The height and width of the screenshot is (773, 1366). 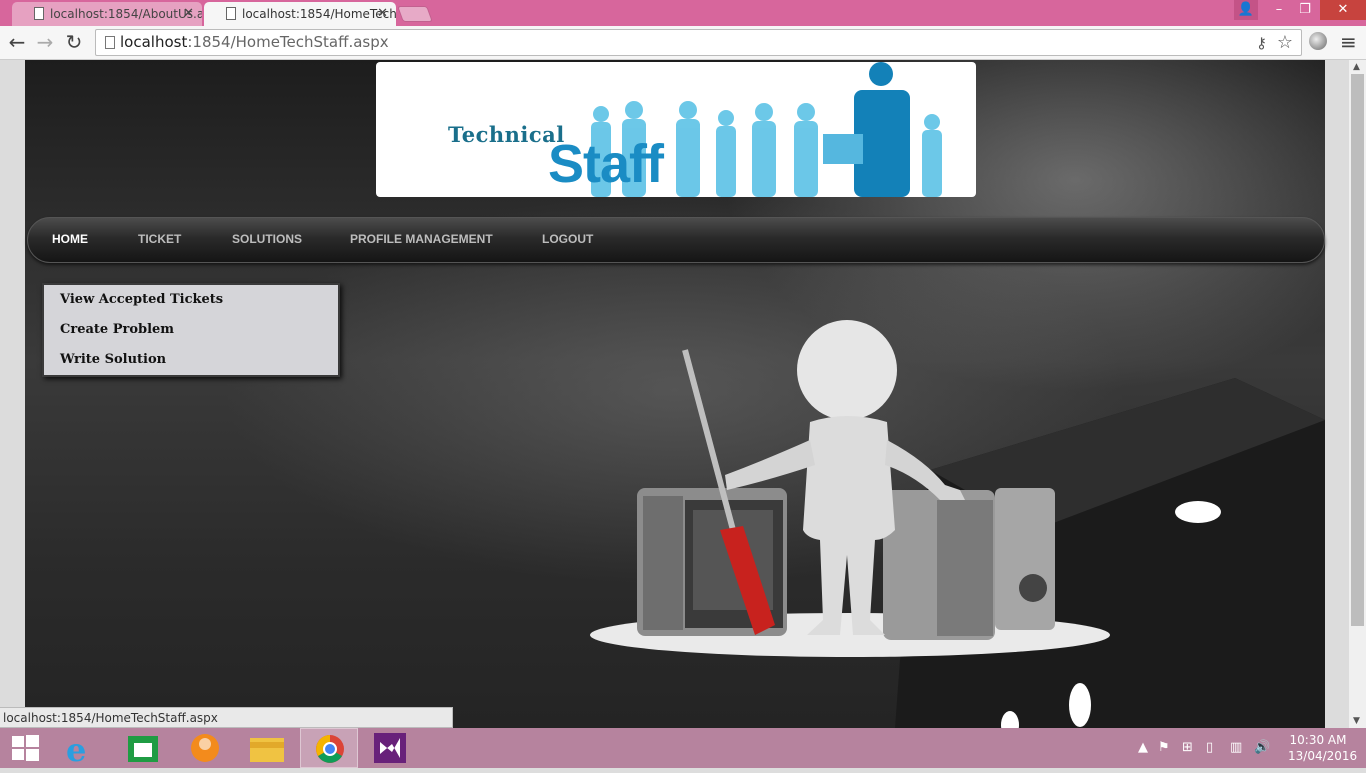 I want to click on chrome-icon, so click(x=329, y=748).